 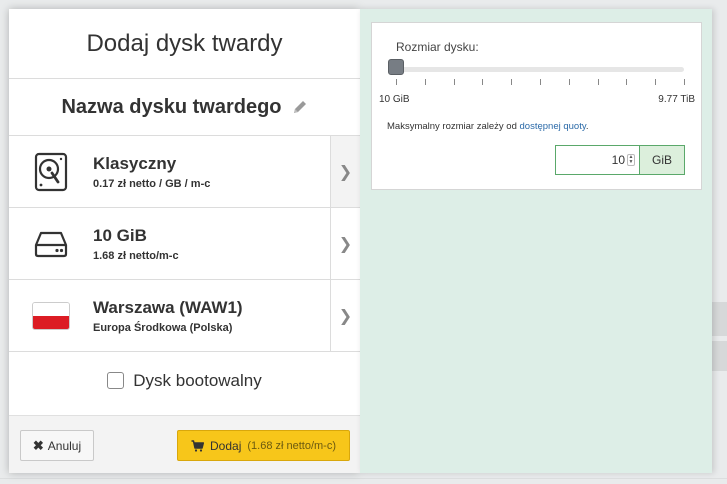 What do you see at coordinates (135, 163) in the screenshot?
I see `option-title: Klasyczny` at bounding box center [135, 163].